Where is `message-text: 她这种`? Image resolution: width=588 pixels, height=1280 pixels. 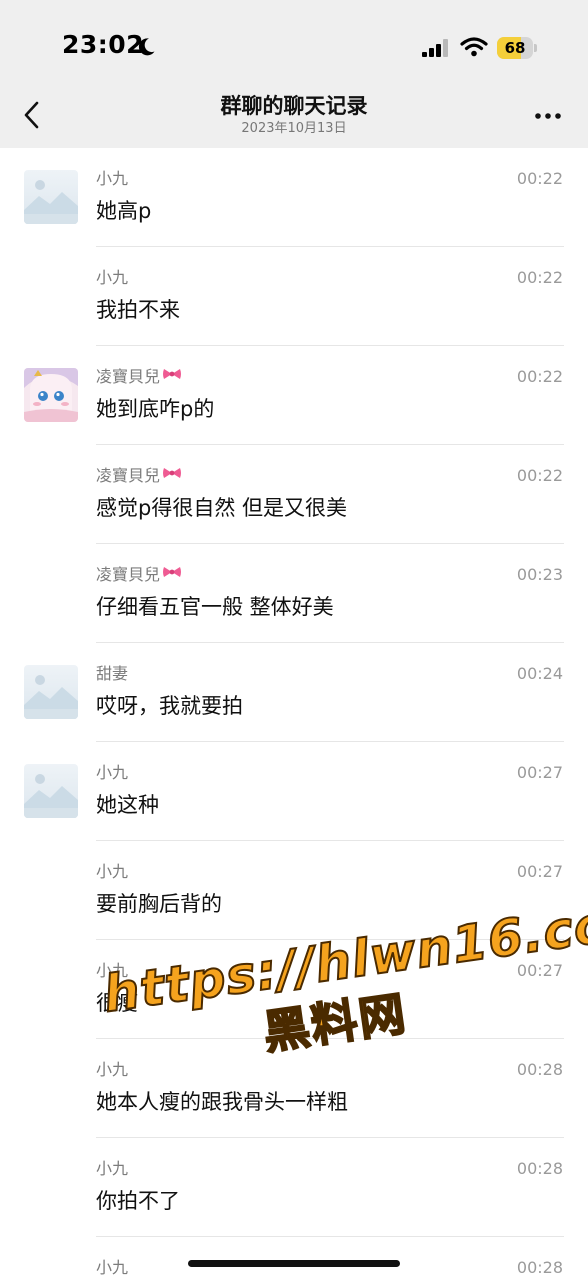 message-text: 她这种 is located at coordinates (127, 805).